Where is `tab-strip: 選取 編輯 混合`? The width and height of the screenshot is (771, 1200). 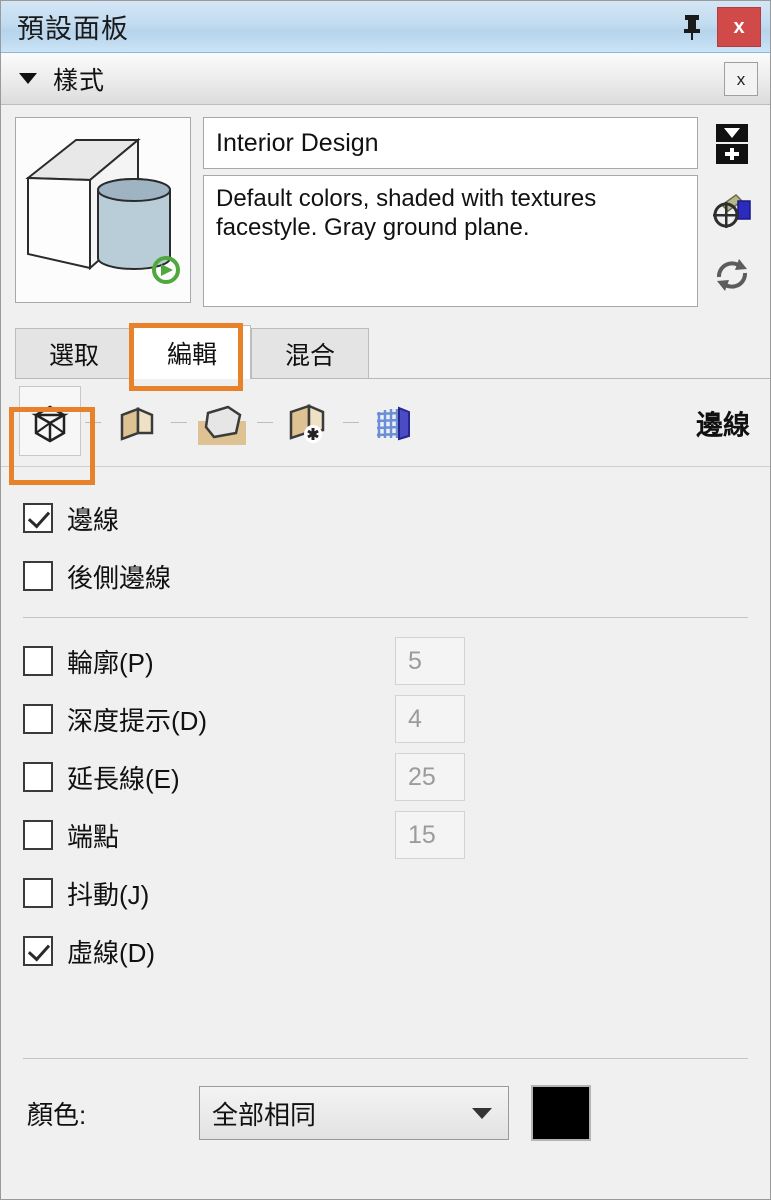 tab-strip: 選取 編輯 混合 is located at coordinates (385, 348).